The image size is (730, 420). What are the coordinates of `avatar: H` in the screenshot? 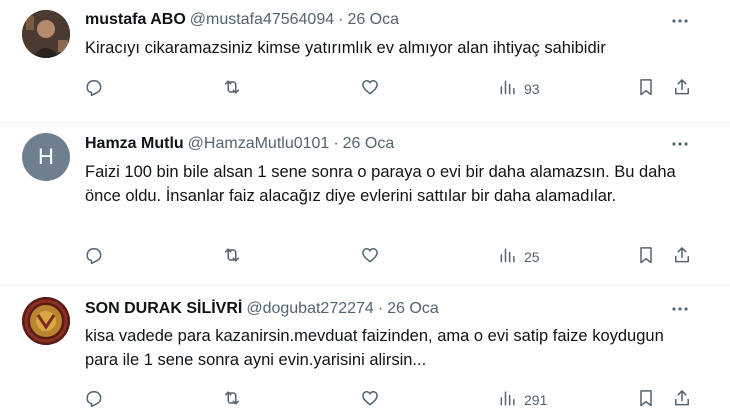 It's located at (46, 157).